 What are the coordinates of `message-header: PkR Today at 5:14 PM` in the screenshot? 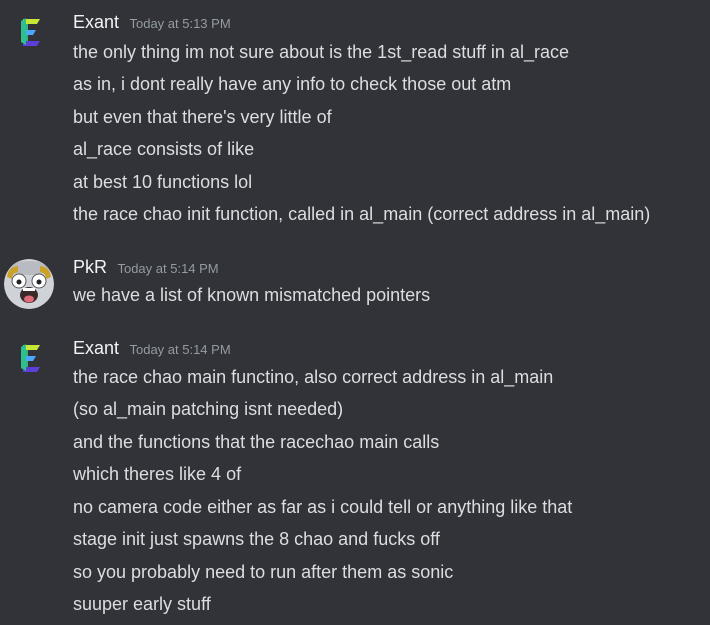 It's located at (146, 269).